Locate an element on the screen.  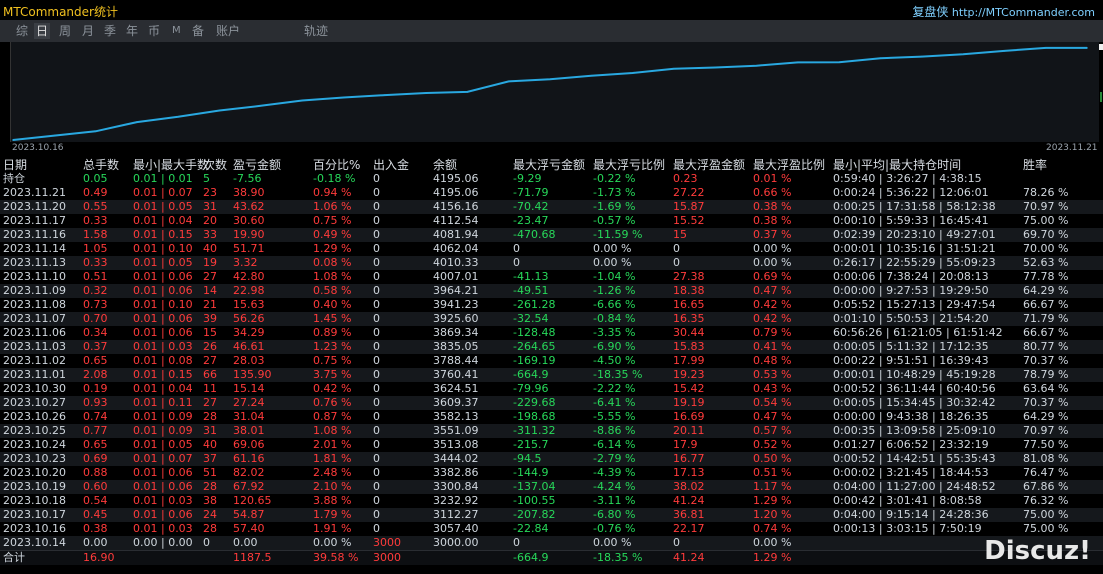
cell-min-max-lots: 0.01 | 0.04 is located at coordinates (163, 388).